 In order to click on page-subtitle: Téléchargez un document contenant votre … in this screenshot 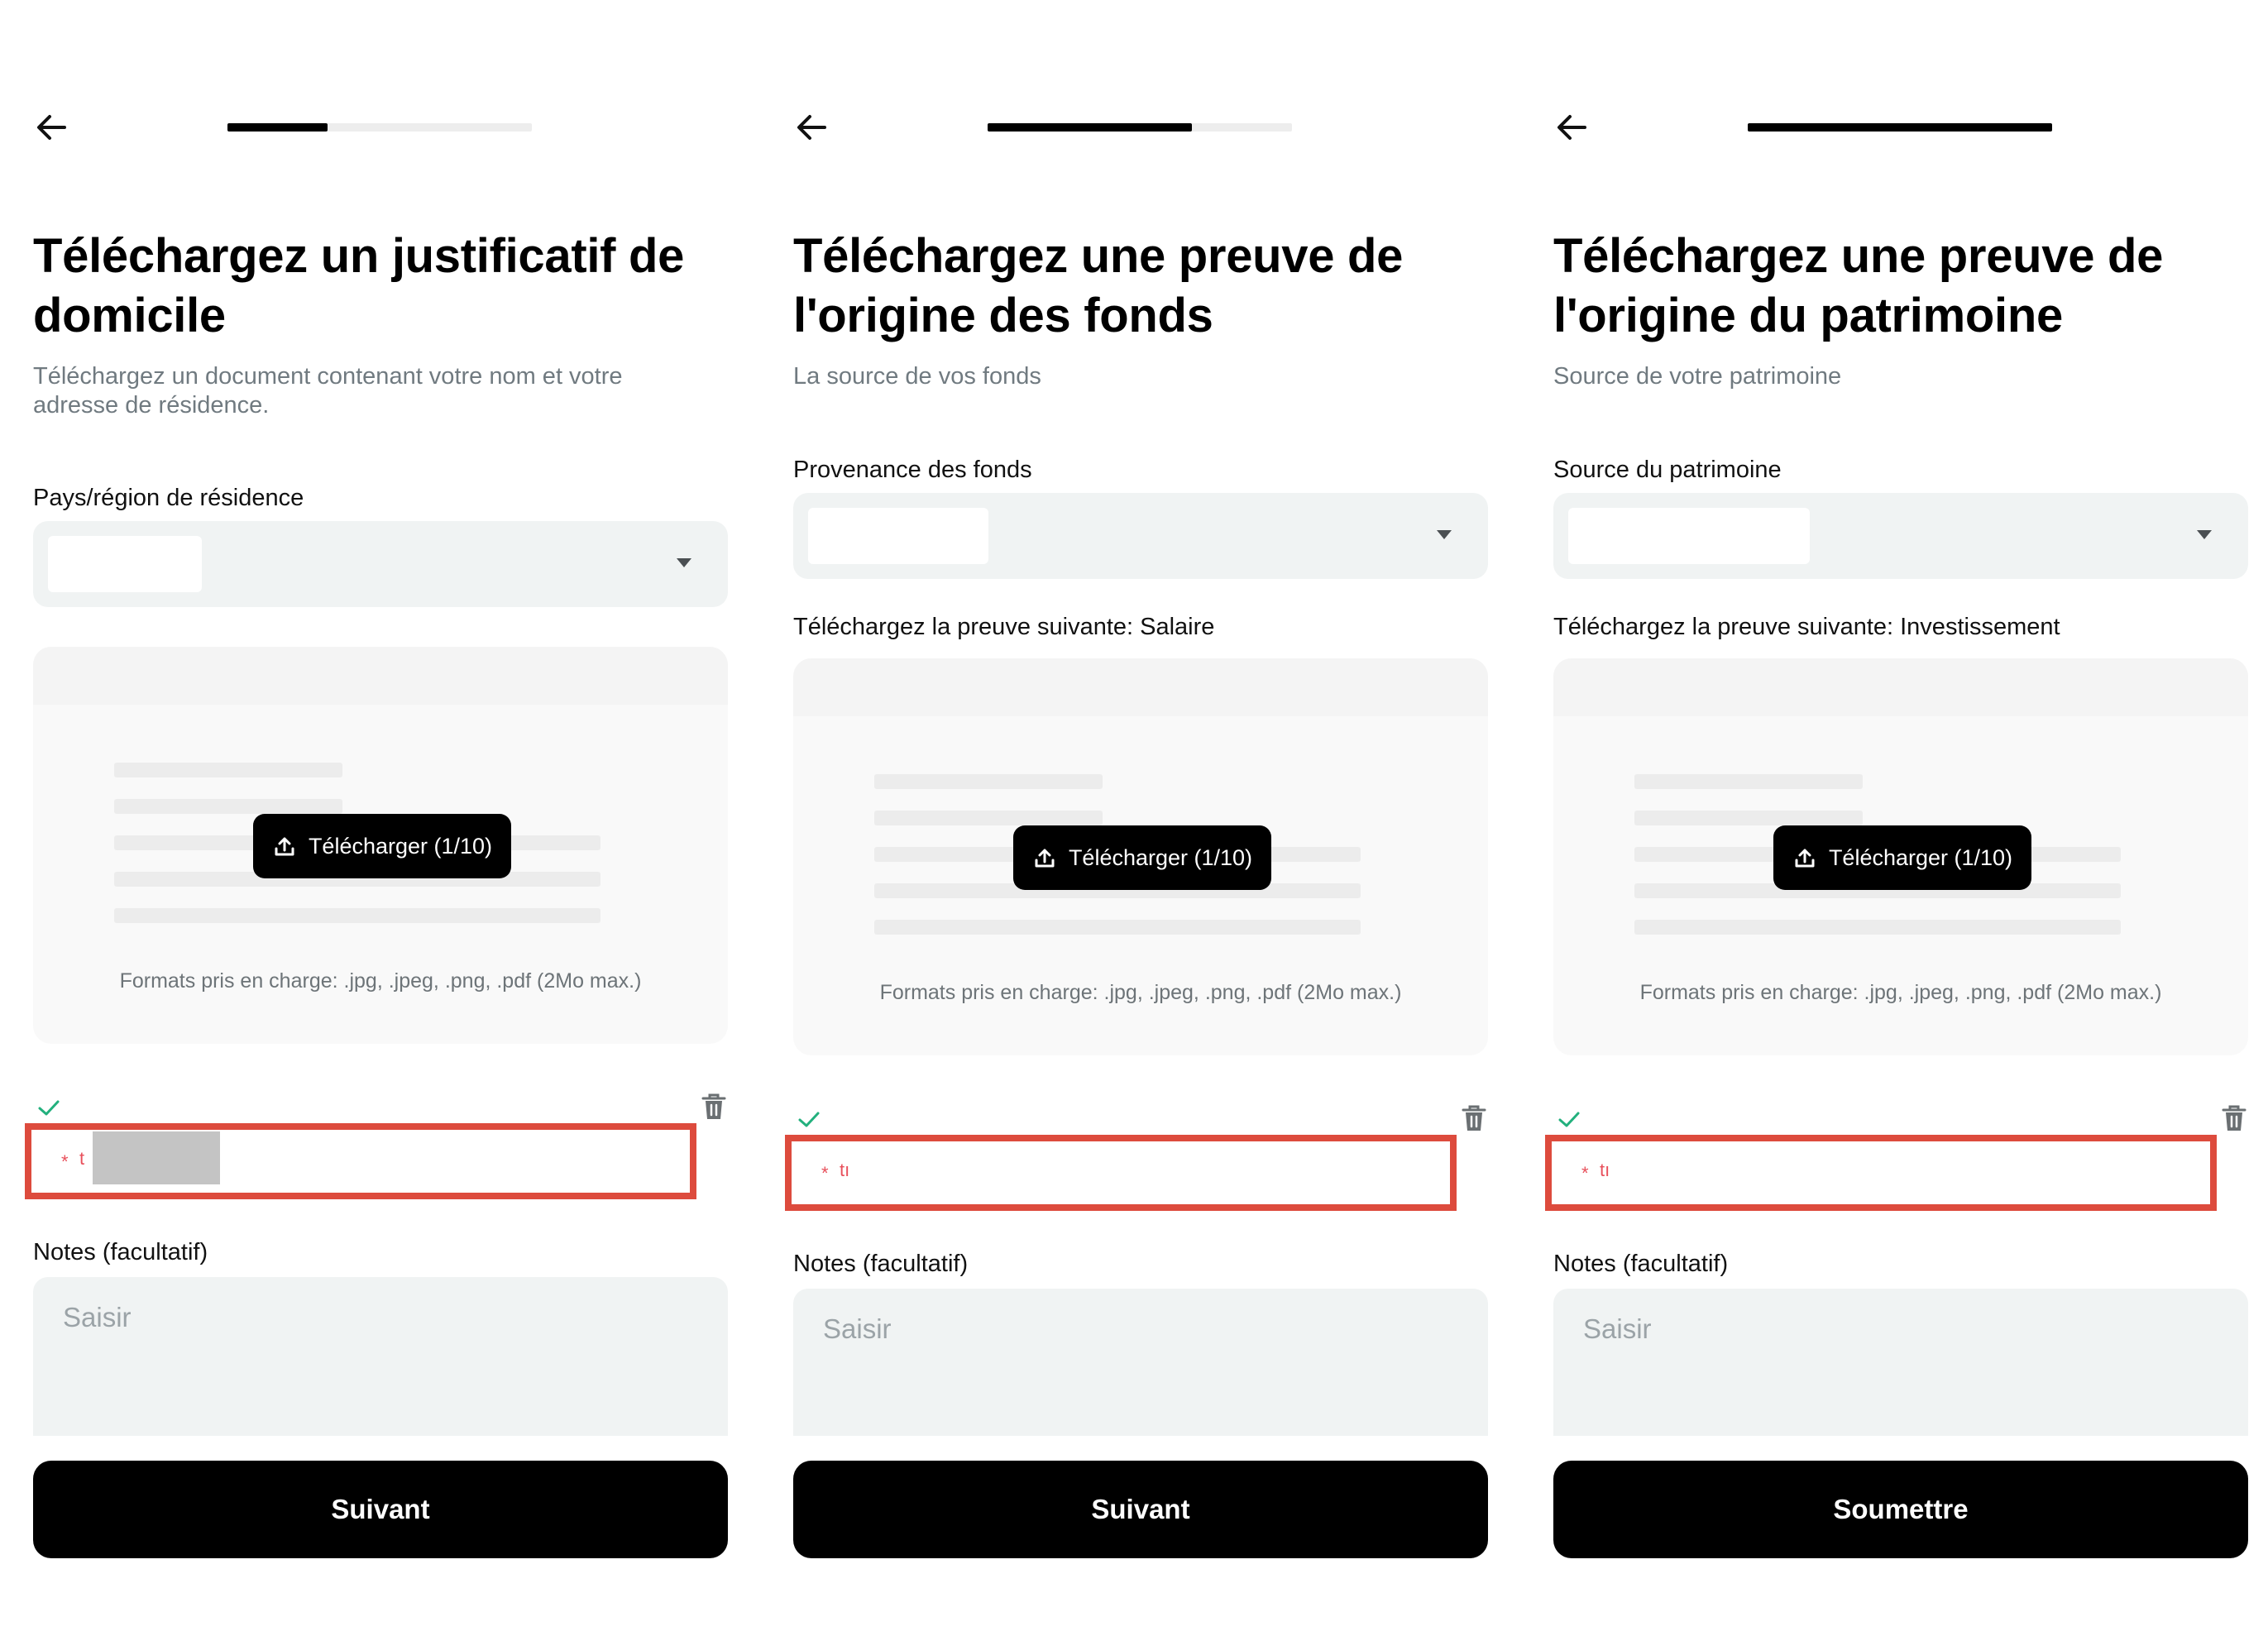, I will do `click(328, 391)`.